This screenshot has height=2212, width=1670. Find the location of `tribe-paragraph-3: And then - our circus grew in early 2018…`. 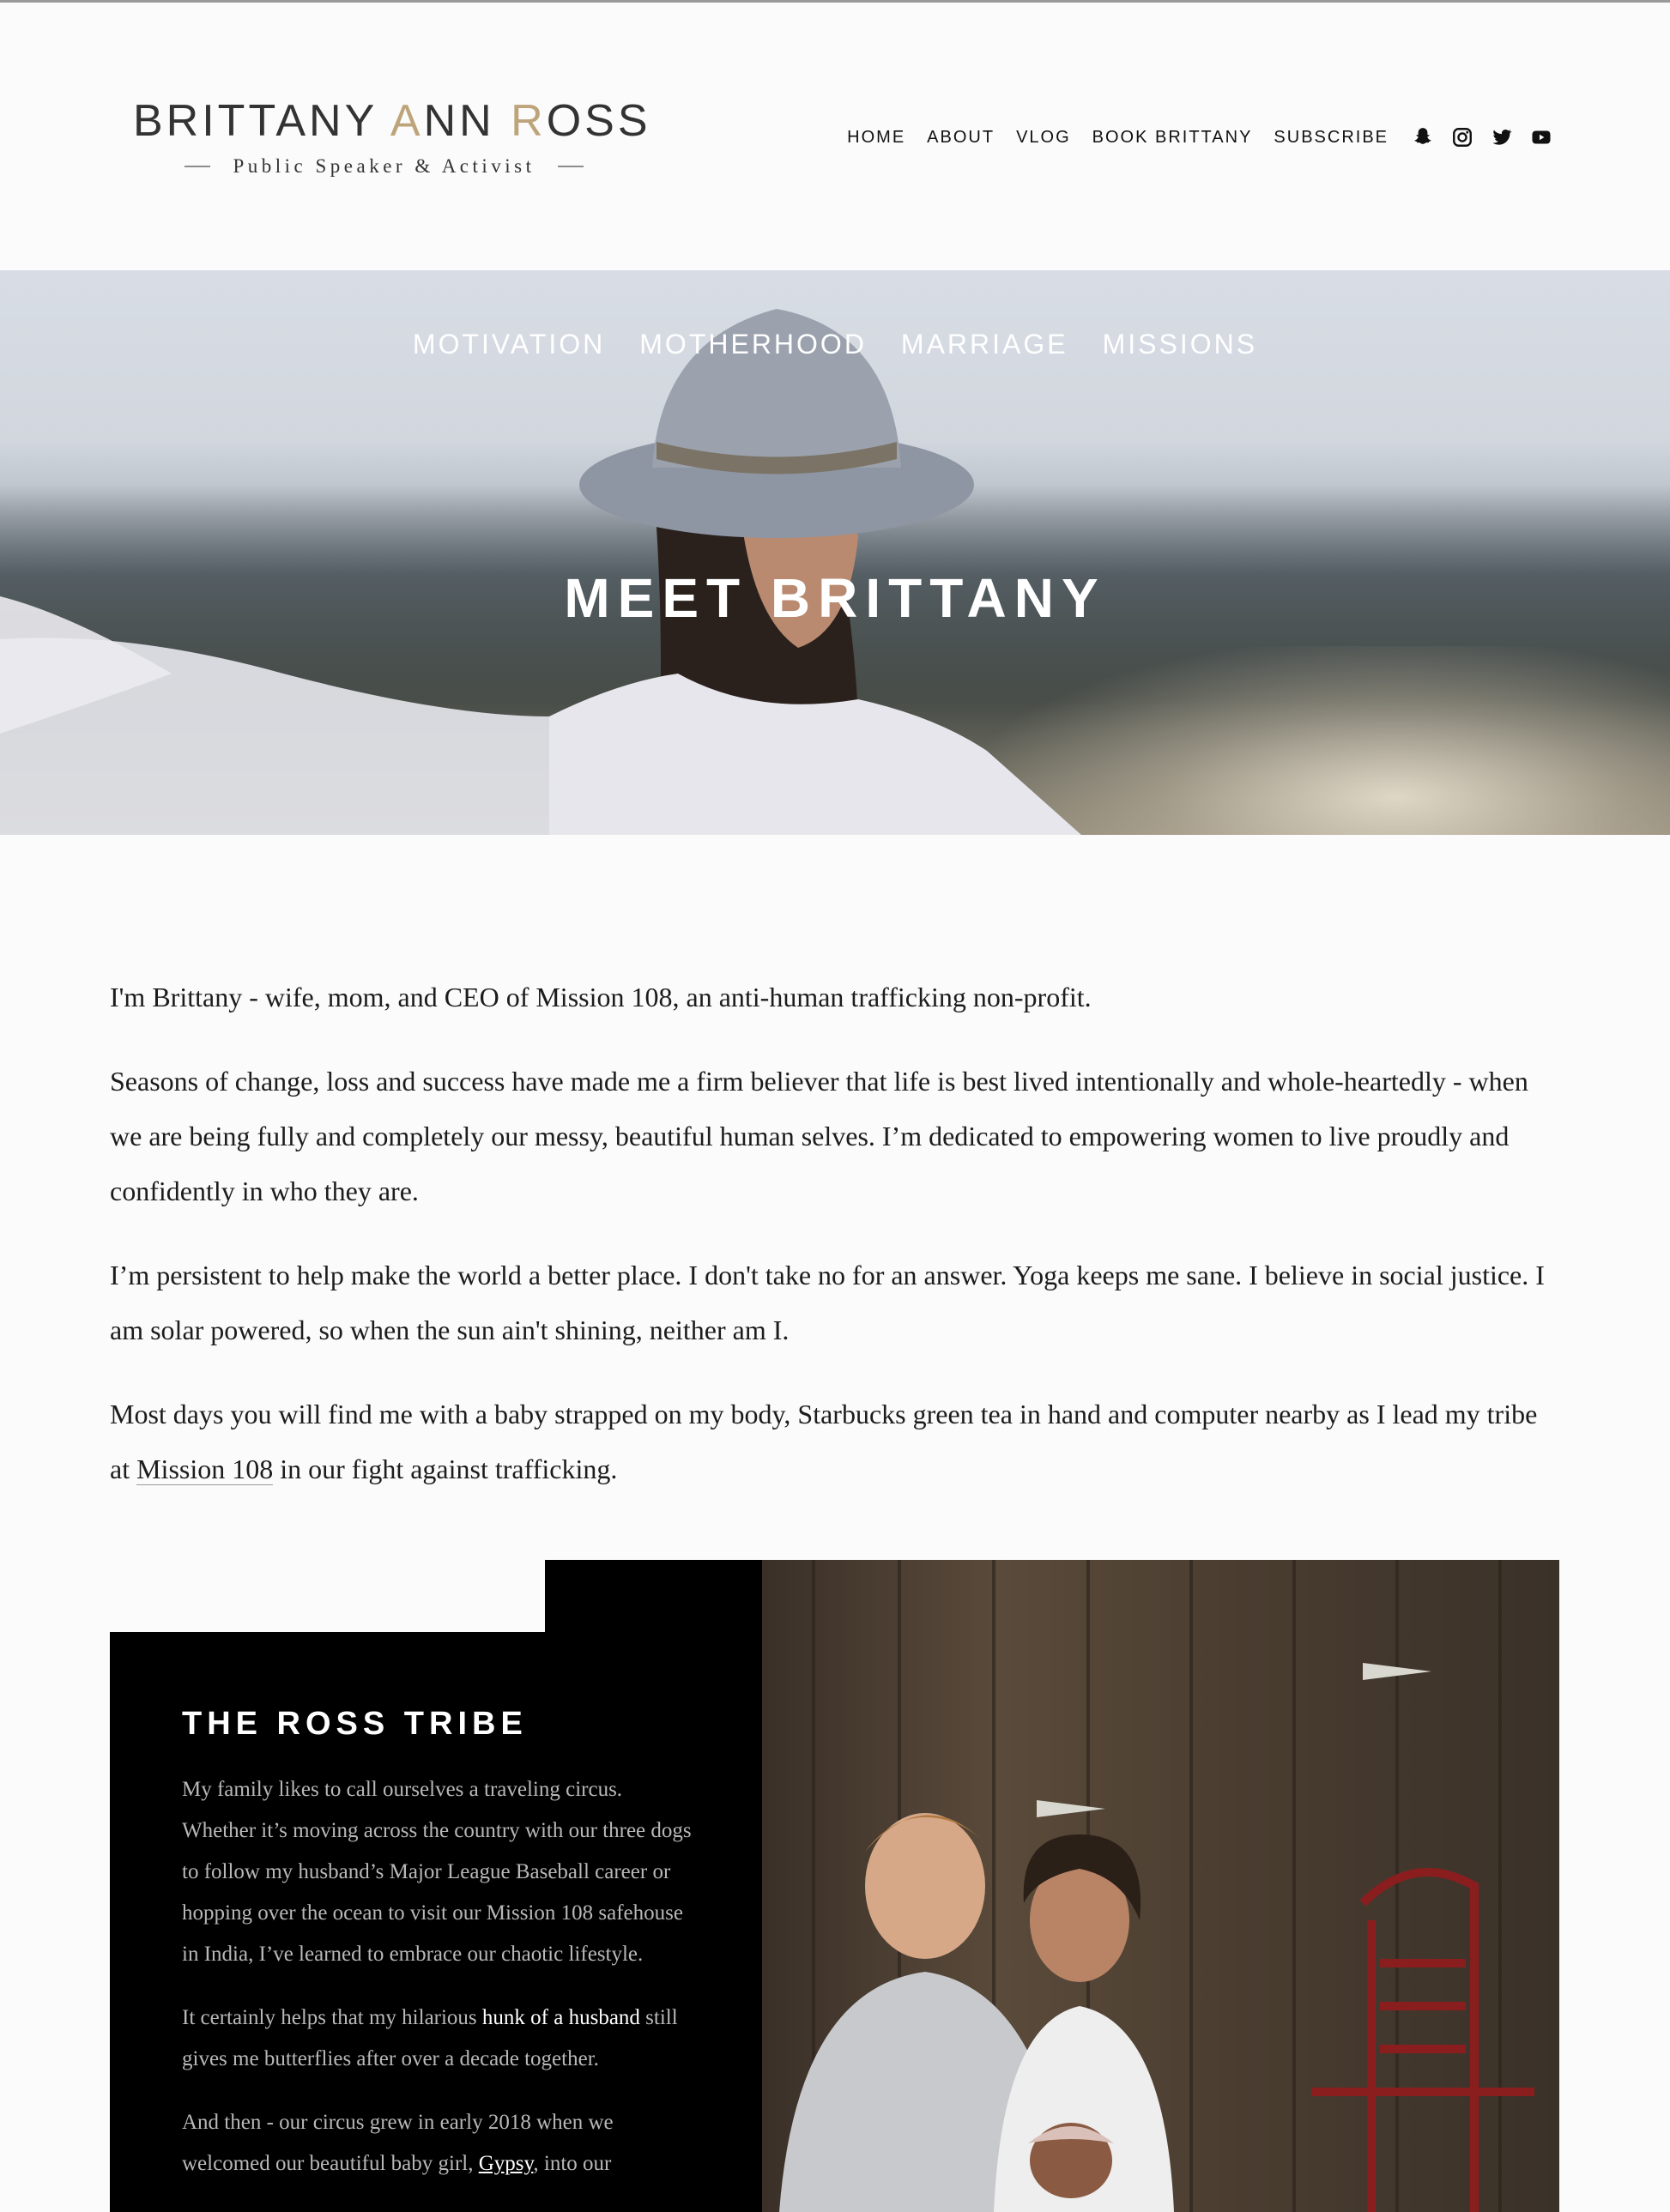

tribe-paragraph-3: And then - our circus grew in early 2018… is located at coordinates (439, 2143).